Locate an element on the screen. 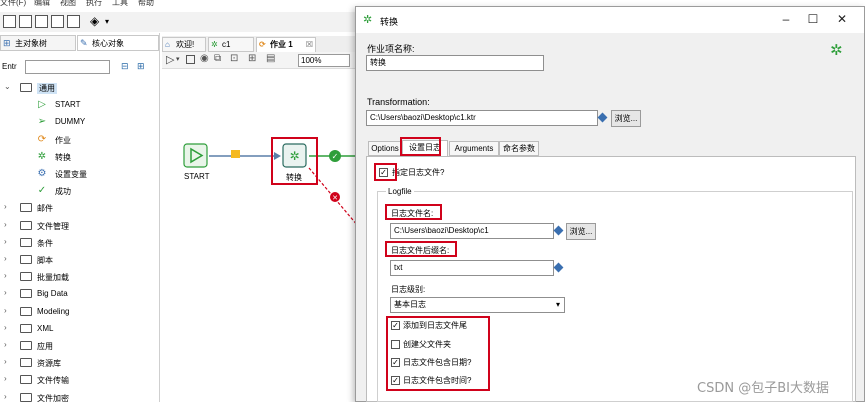 This screenshot has height=402, width=865. dialog-title: 转换 is located at coordinates (389, 22).